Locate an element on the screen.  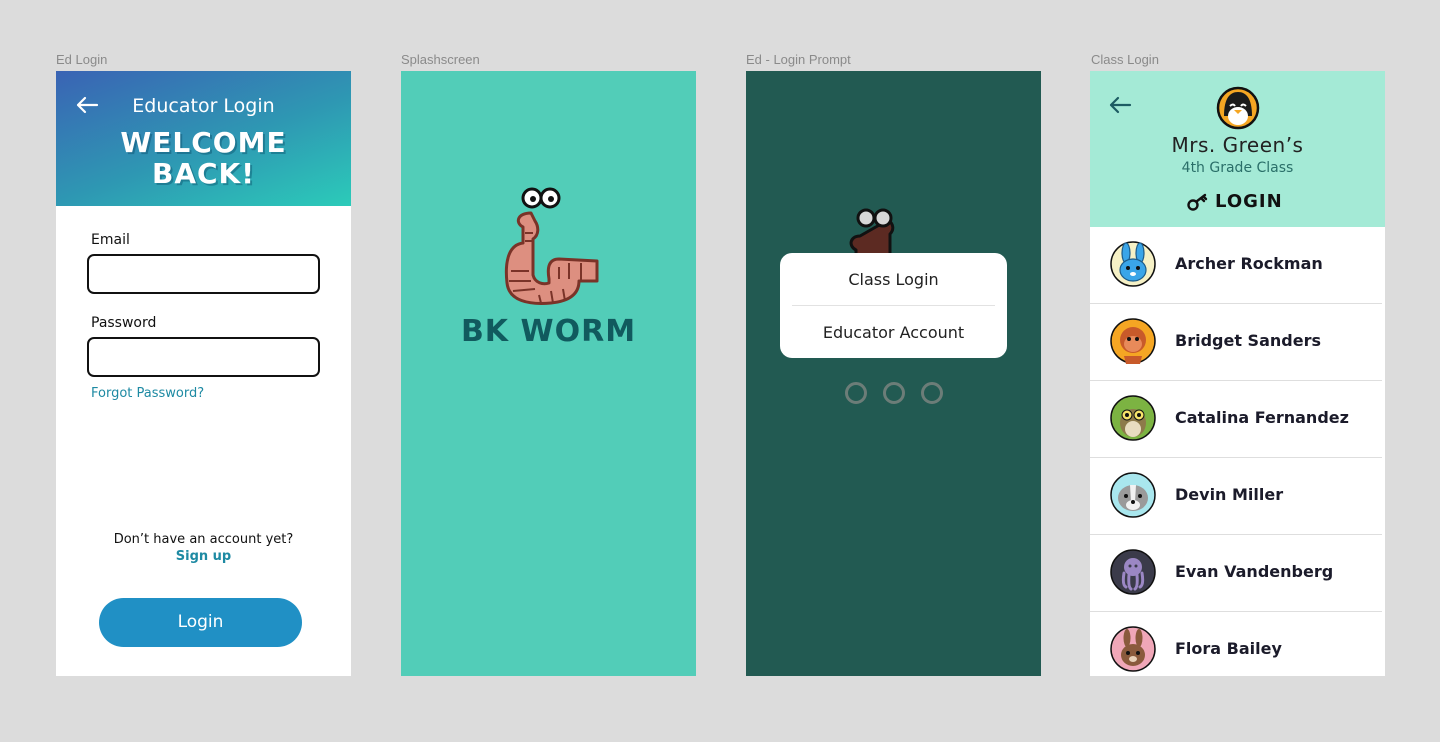
student-name: Archer Rockman is located at coordinates (1249, 263).